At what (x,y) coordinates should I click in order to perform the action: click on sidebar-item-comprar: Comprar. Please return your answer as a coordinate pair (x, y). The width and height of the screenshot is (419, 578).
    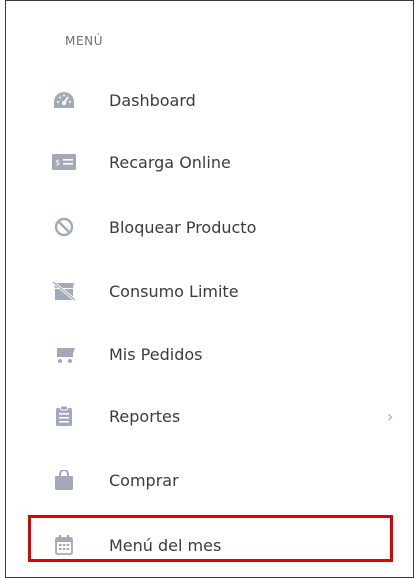
    Looking at the image, I should click on (208, 480).